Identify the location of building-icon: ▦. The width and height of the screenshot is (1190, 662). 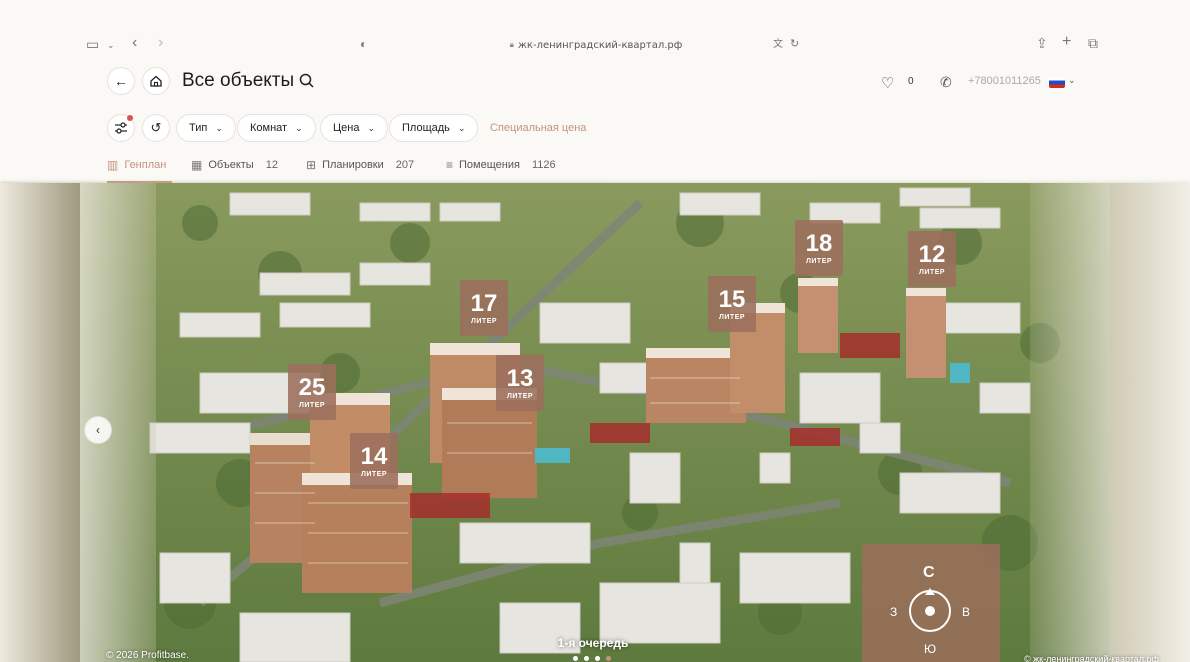
(197, 165).